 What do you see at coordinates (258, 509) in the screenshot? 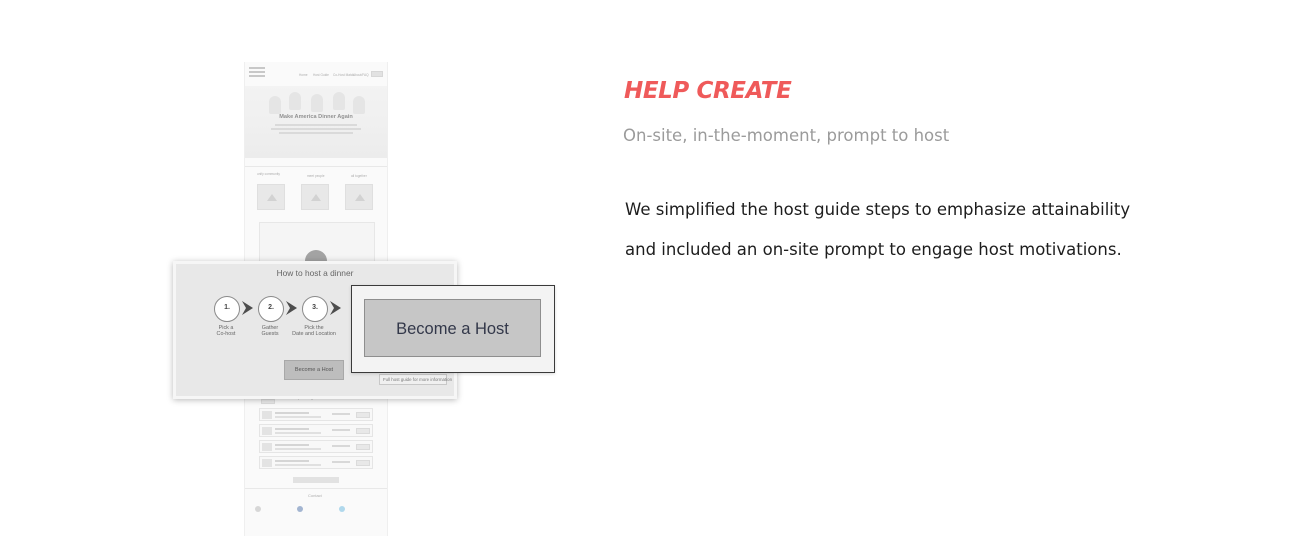
I see `mail-icon` at bounding box center [258, 509].